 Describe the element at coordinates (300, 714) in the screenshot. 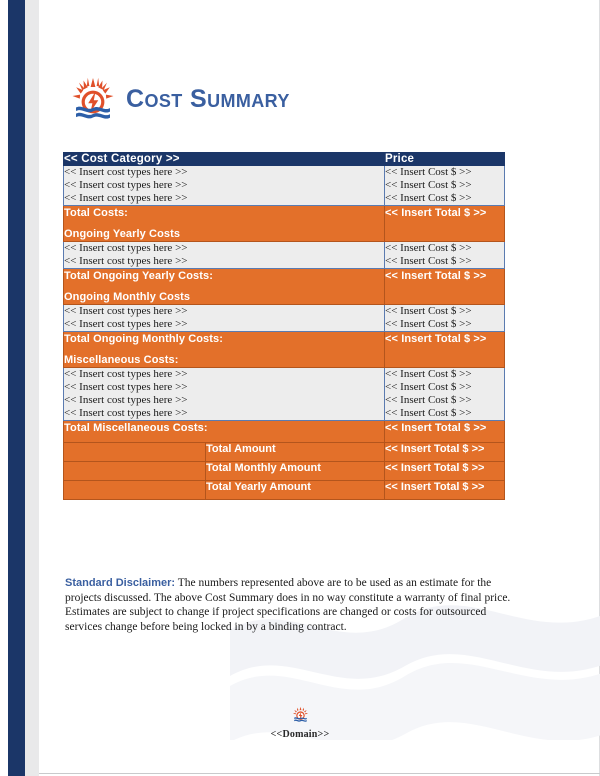

I see `footer-sun-wave-bolt-logo-icon` at that location.